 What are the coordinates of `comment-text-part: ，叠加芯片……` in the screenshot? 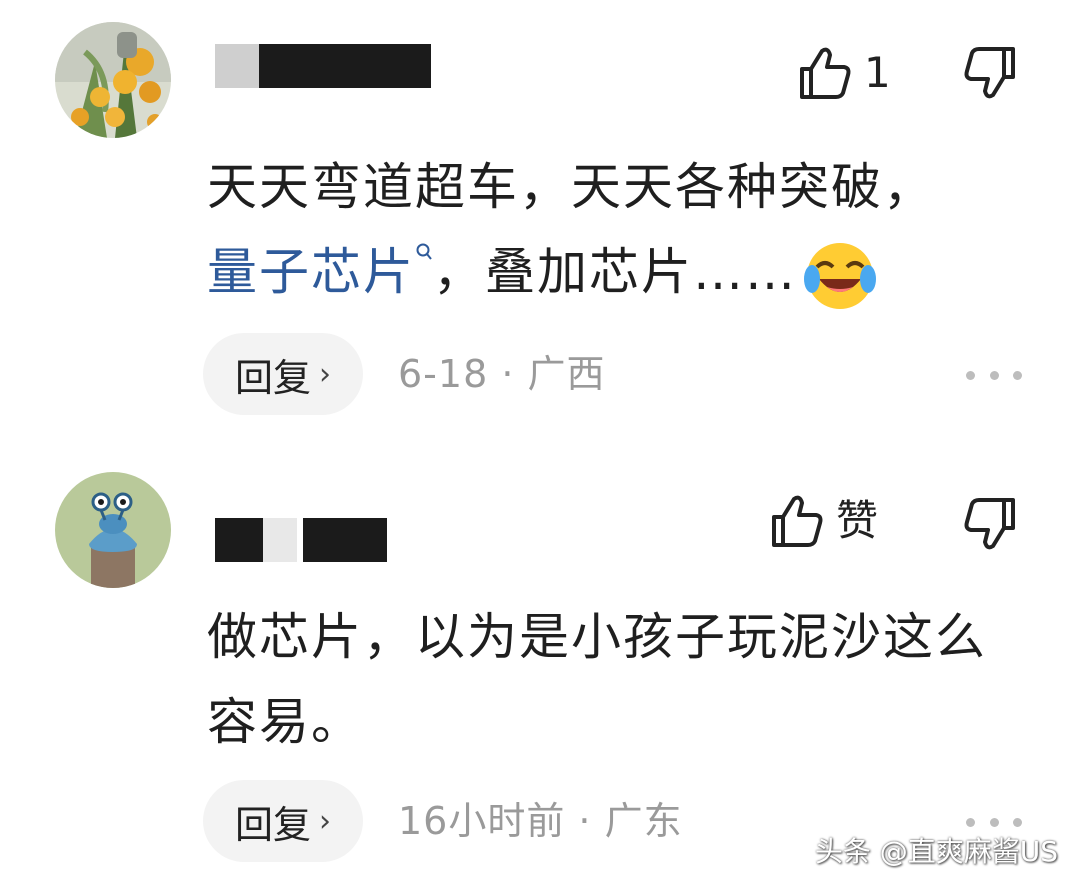 It's located at (615, 272).